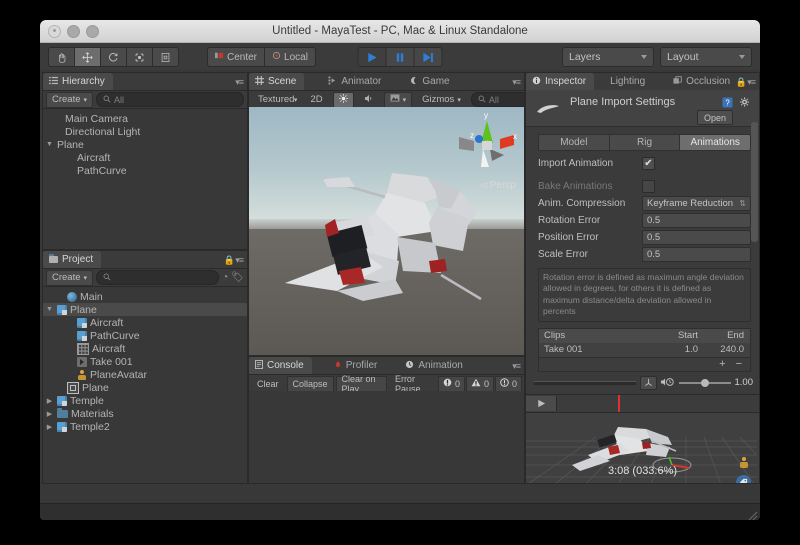 Image resolution: width=800 pixels, height=545 pixels. Describe the element at coordinates (753, 514) in the screenshot. I see `resize-grip-icon` at that location.